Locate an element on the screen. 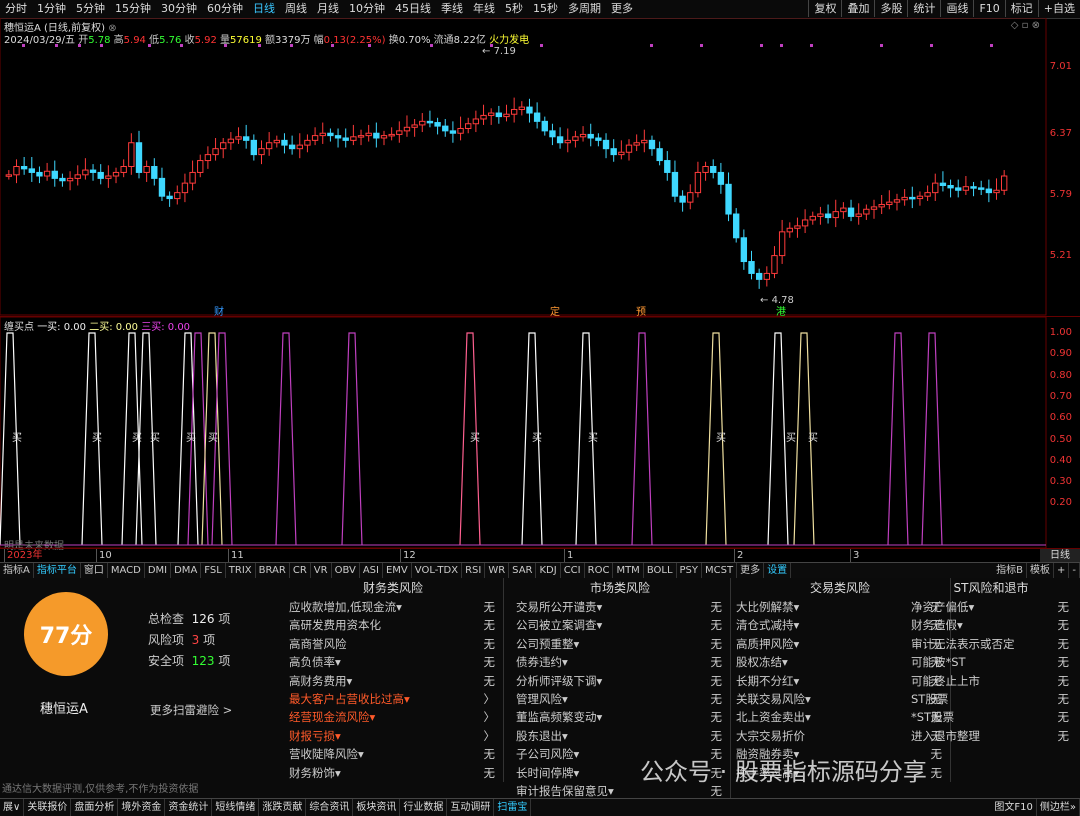  indicator-tab-15: RSI is located at coordinates (474, 570).